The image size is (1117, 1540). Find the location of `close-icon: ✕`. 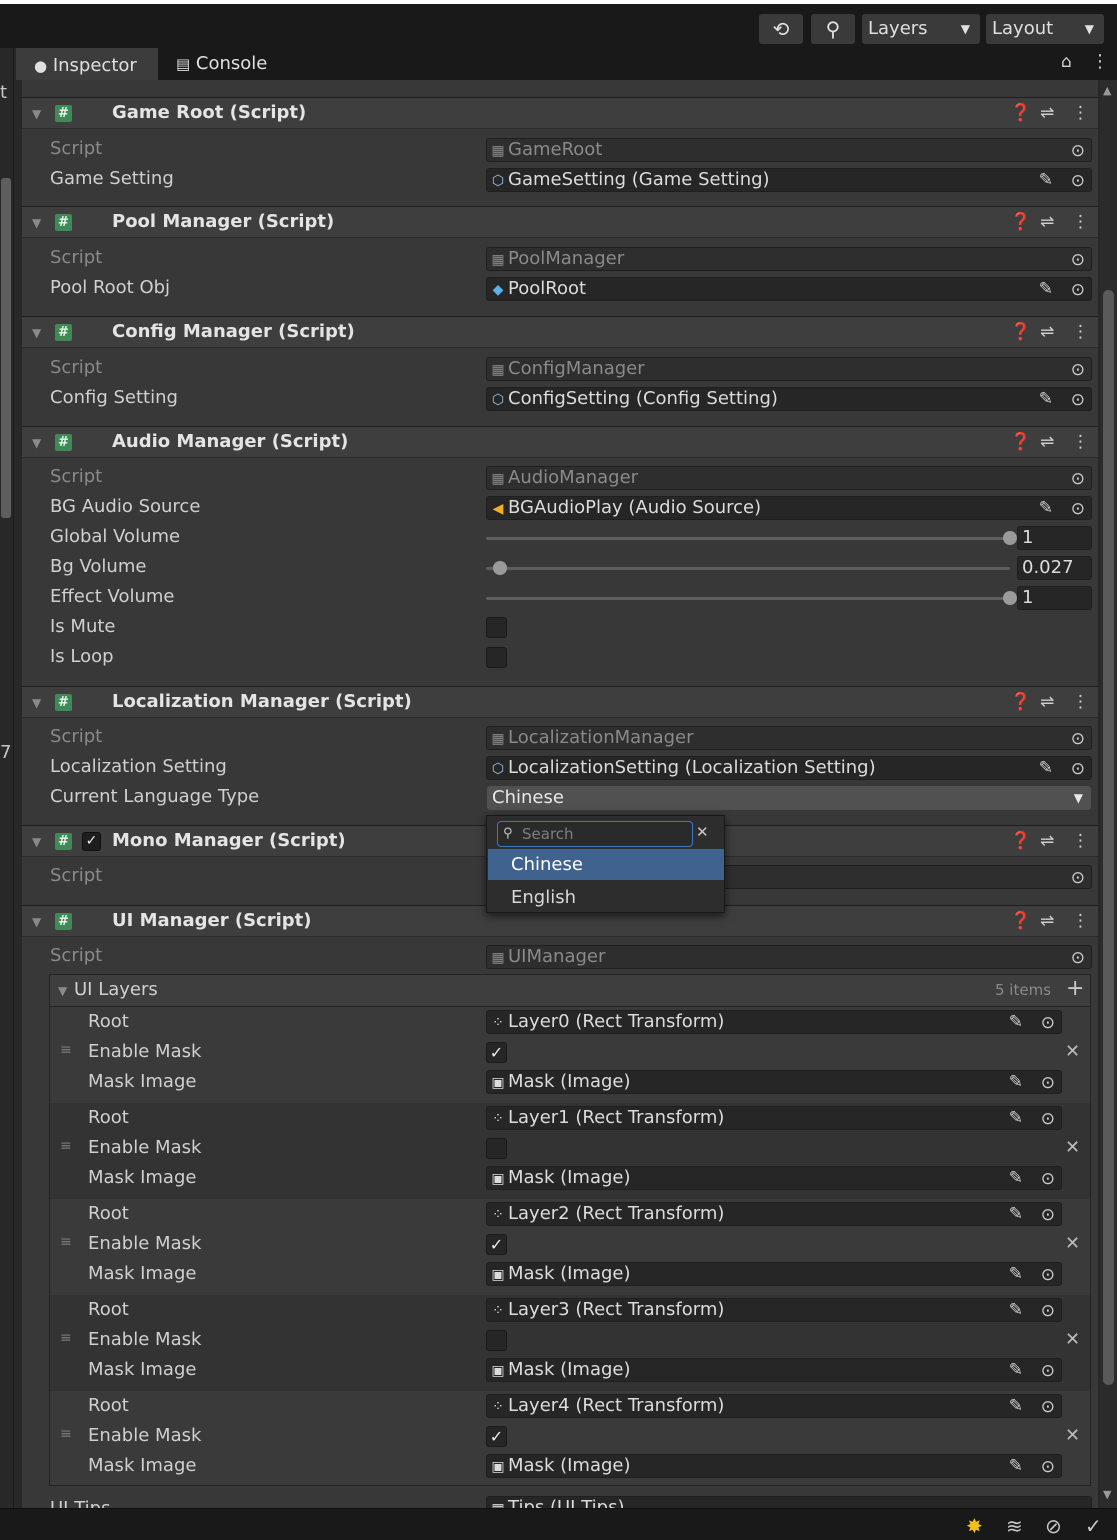

close-icon: ✕ is located at coordinates (702, 832).